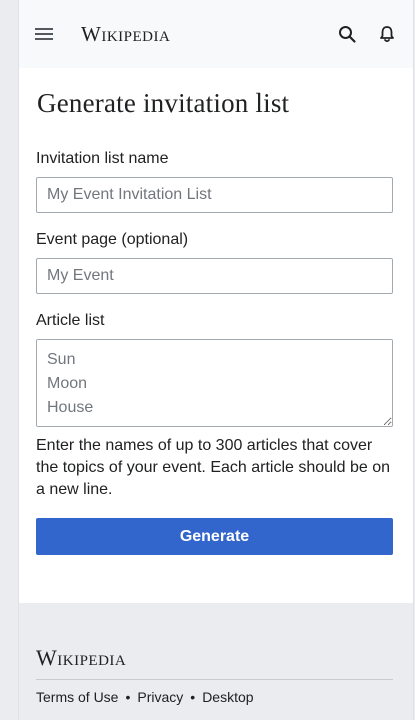 This screenshot has height=720, width=415. Describe the element at coordinates (367, 34) in the screenshot. I see `header-actions` at that location.